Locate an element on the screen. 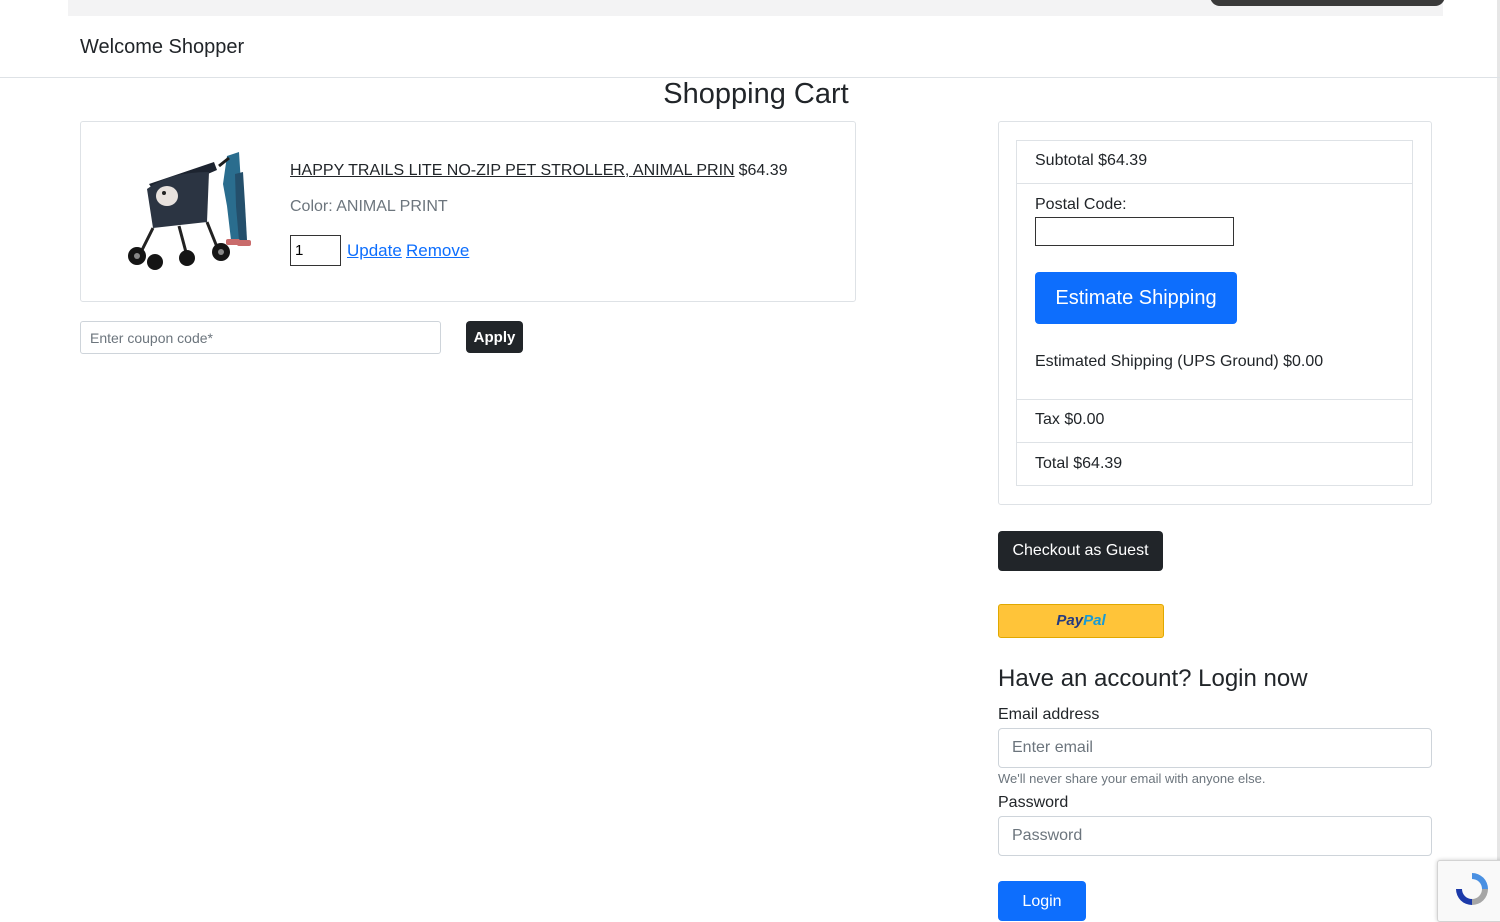  page-title: Shopping Cart is located at coordinates (756, 94).